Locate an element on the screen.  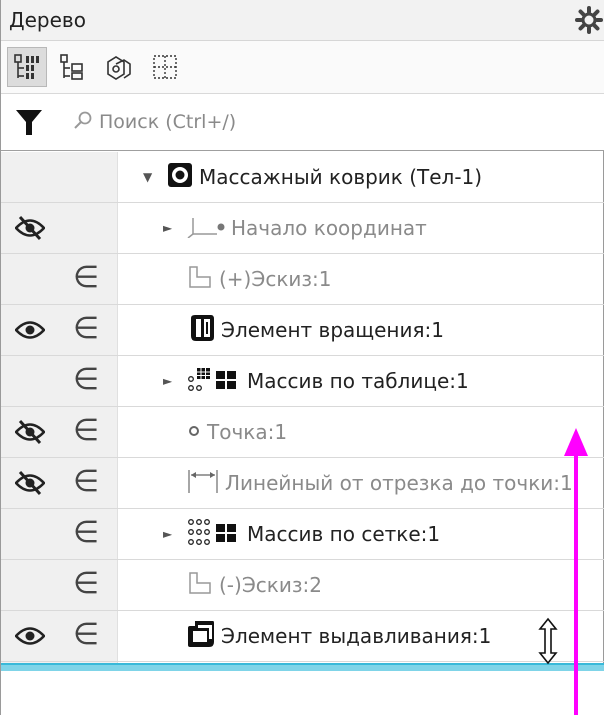
origin-icon is located at coordinates (206, 228).